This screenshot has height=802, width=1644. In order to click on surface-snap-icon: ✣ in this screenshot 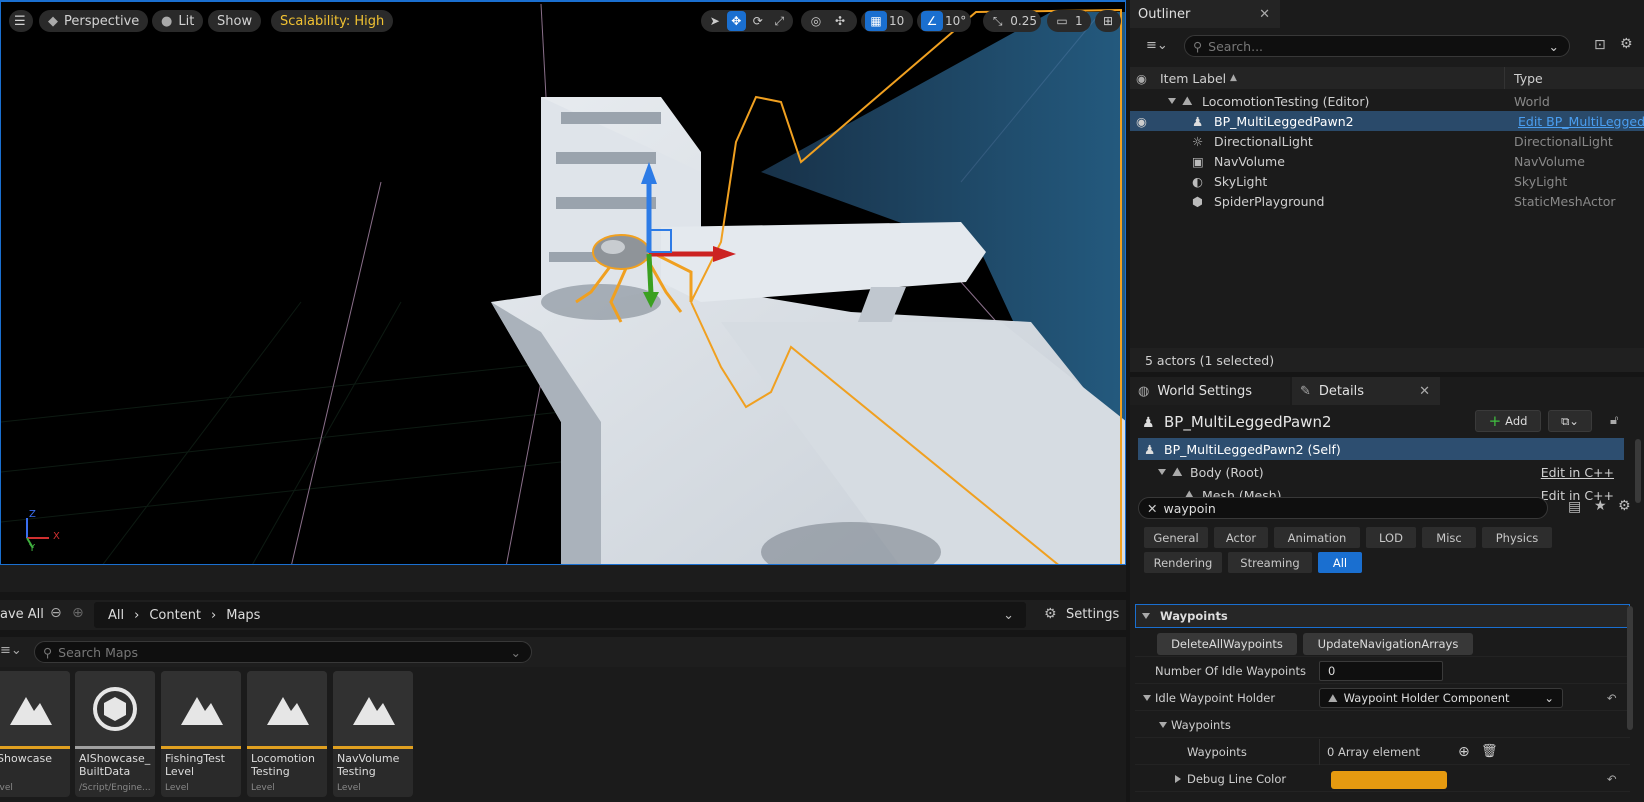, I will do `click(840, 21)`.